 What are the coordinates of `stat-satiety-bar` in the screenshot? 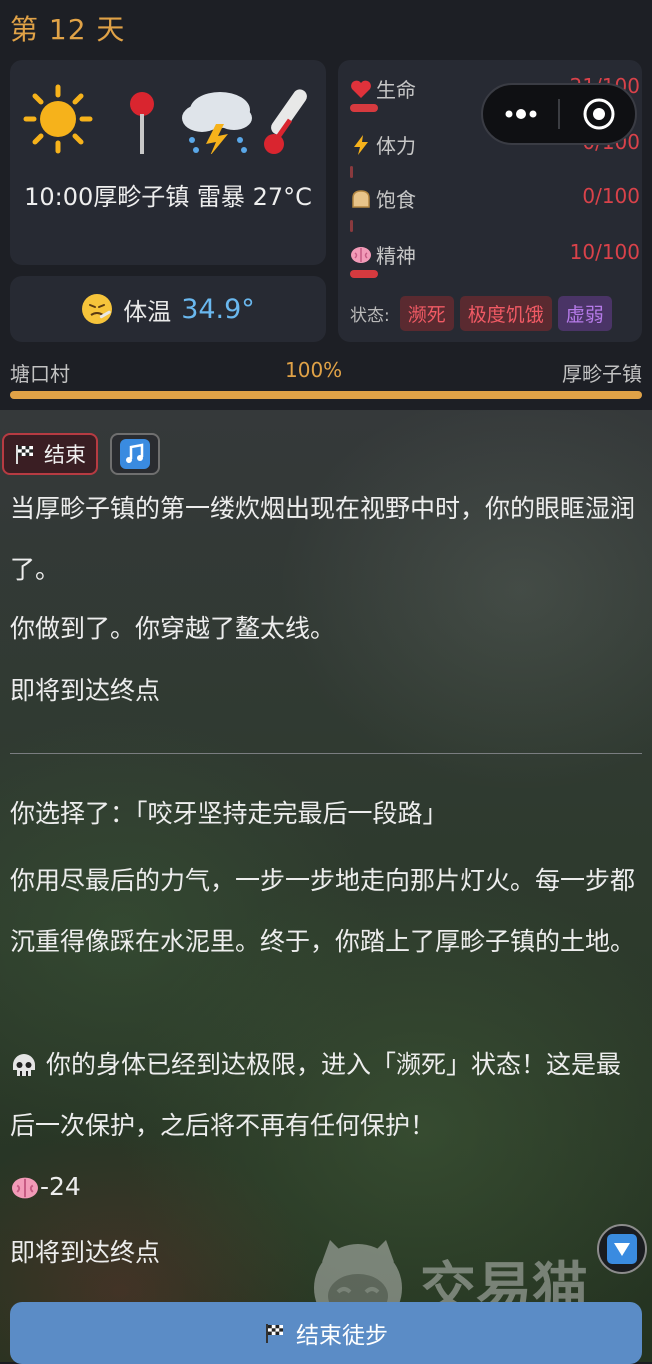 It's located at (351, 226).